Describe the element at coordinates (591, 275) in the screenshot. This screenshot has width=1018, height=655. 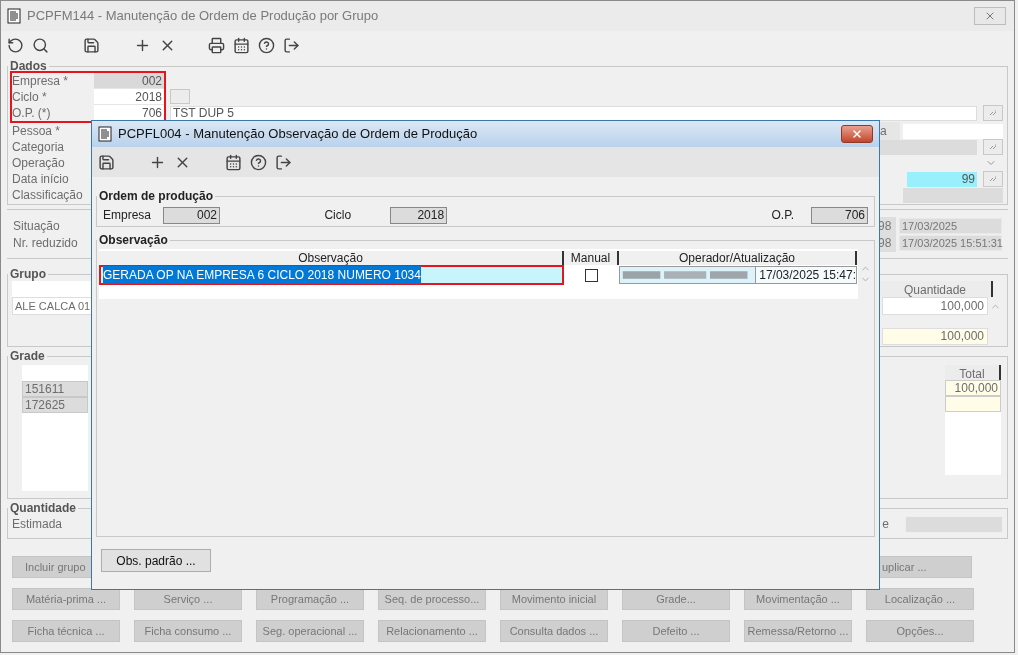
I see `checkbox` at that location.